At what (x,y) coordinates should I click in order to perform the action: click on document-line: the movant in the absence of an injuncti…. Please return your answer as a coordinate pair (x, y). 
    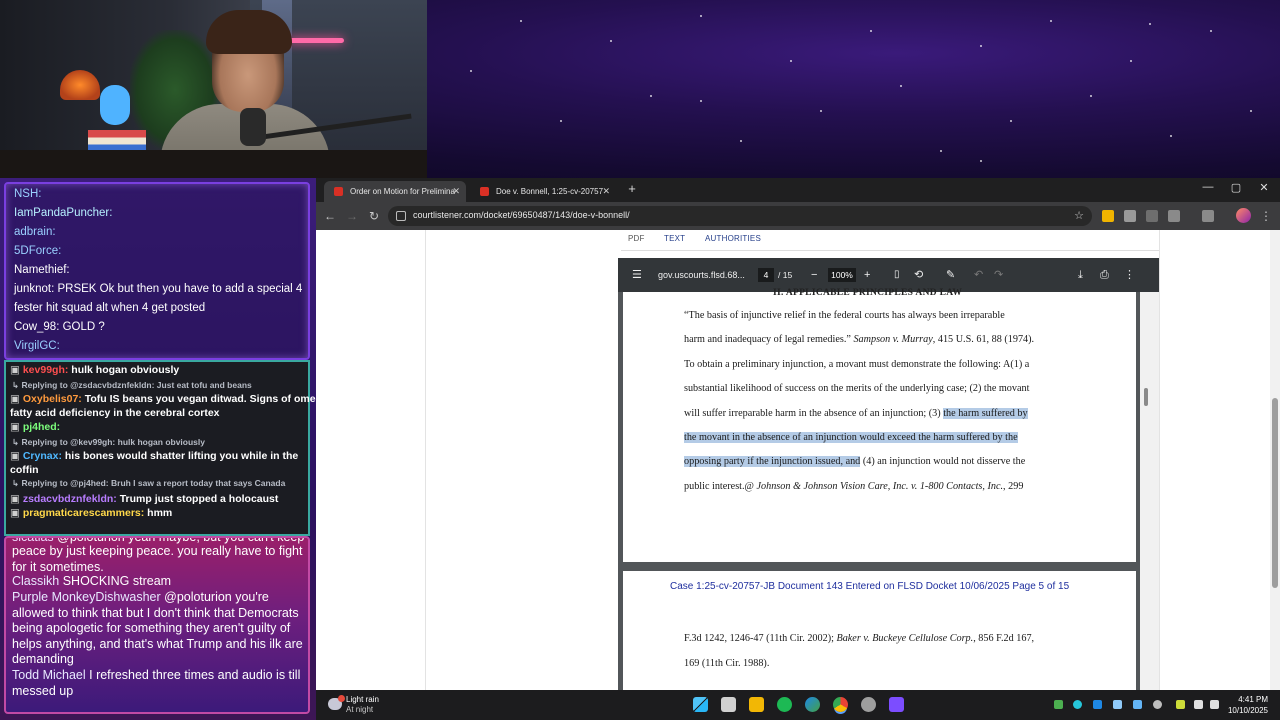
    Looking at the image, I should click on (881, 437).